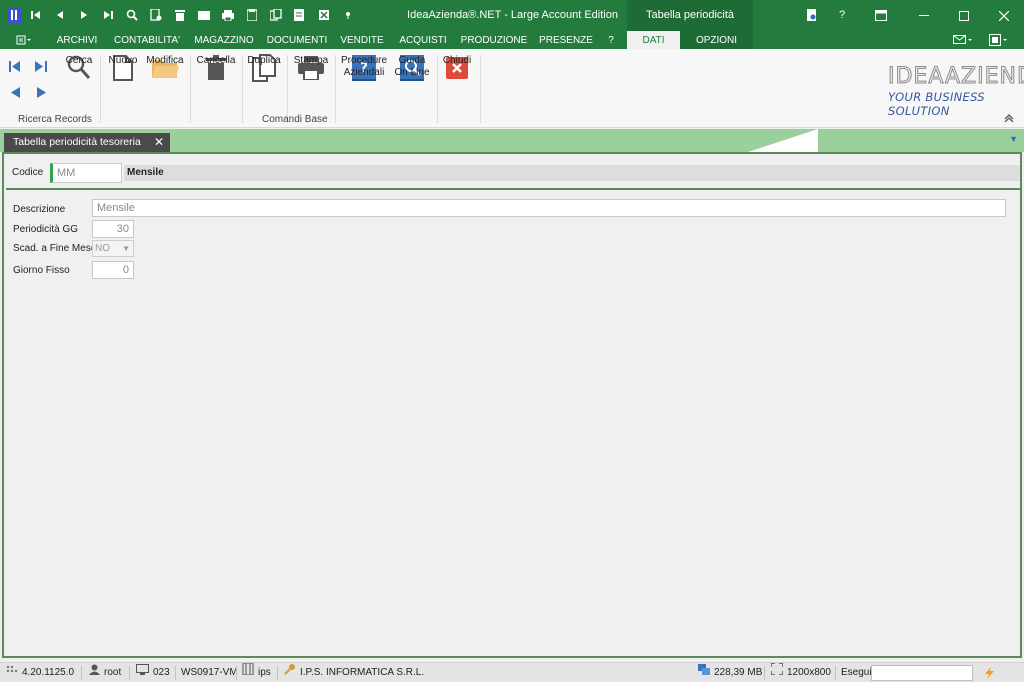  Describe the element at coordinates (41, 68) in the screenshot. I see `ribbon-last-record-icon` at that location.